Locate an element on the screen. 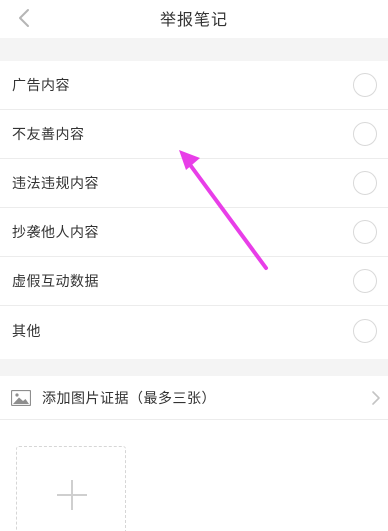 This screenshot has height=531, width=388. chevron-right-icon is located at coordinates (376, 398).